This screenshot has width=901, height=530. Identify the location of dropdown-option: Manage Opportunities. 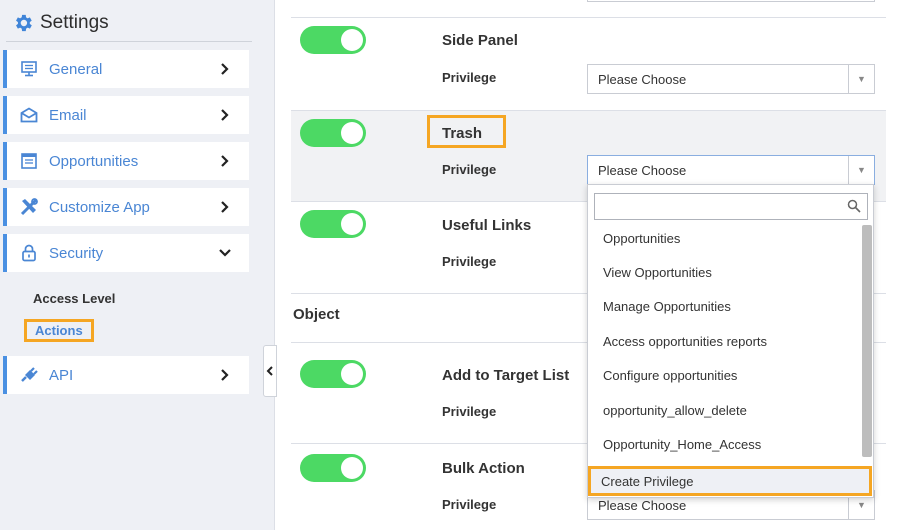
(667, 306).